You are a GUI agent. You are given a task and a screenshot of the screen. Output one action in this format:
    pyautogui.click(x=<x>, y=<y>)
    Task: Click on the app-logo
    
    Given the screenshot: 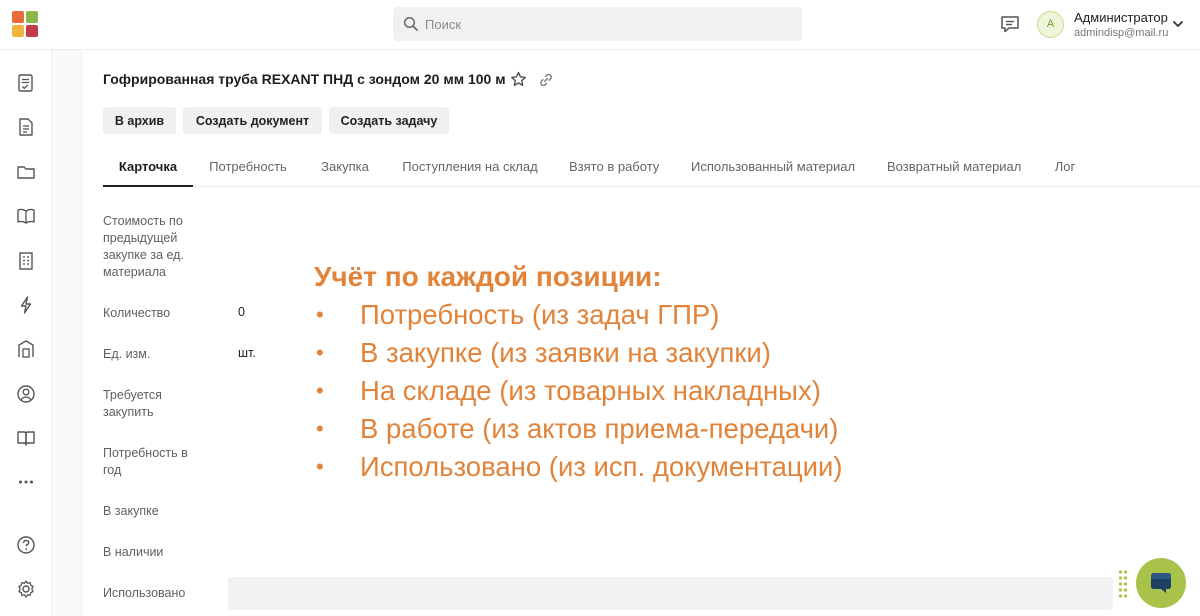 What is the action you would take?
    pyautogui.click(x=25, y=24)
    